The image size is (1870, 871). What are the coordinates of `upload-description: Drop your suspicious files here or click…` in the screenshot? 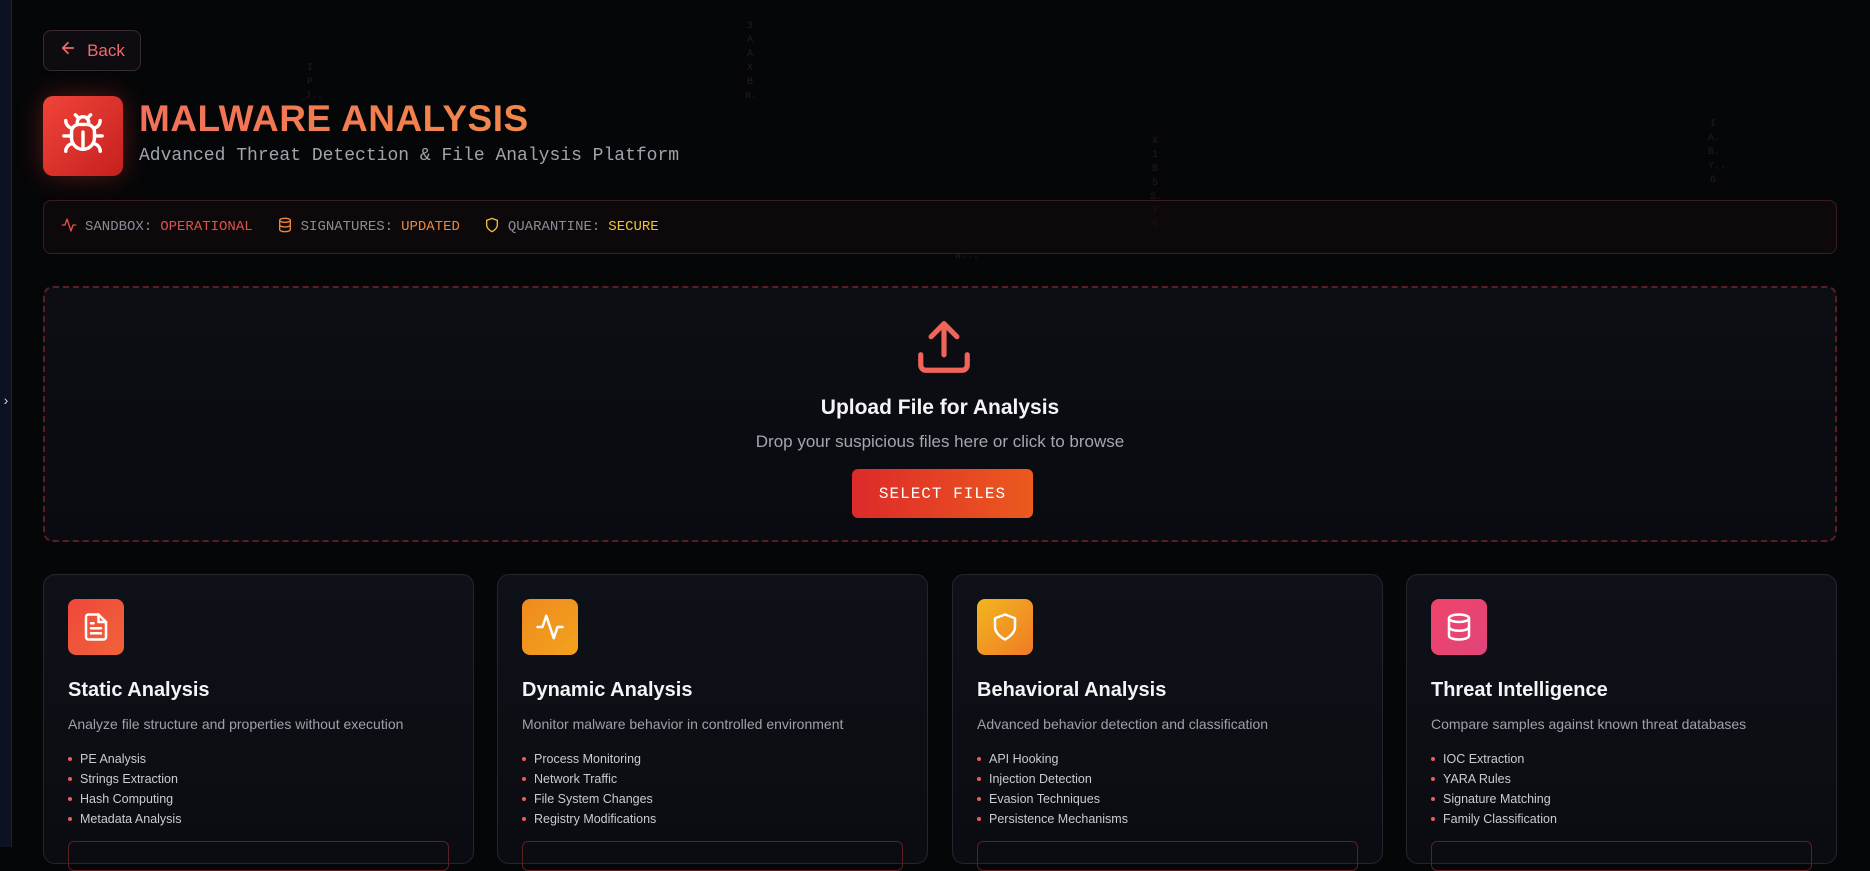 It's located at (940, 441).